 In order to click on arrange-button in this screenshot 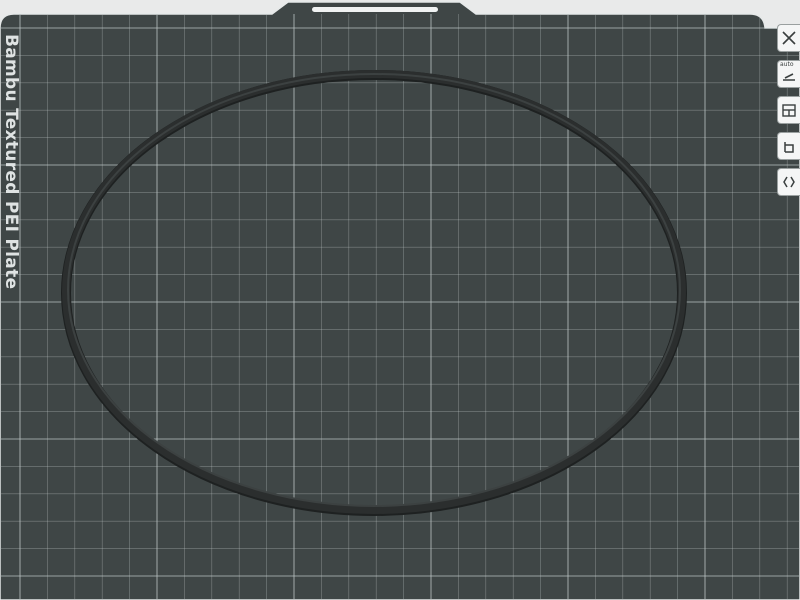, I will do `click(788, 110)`.